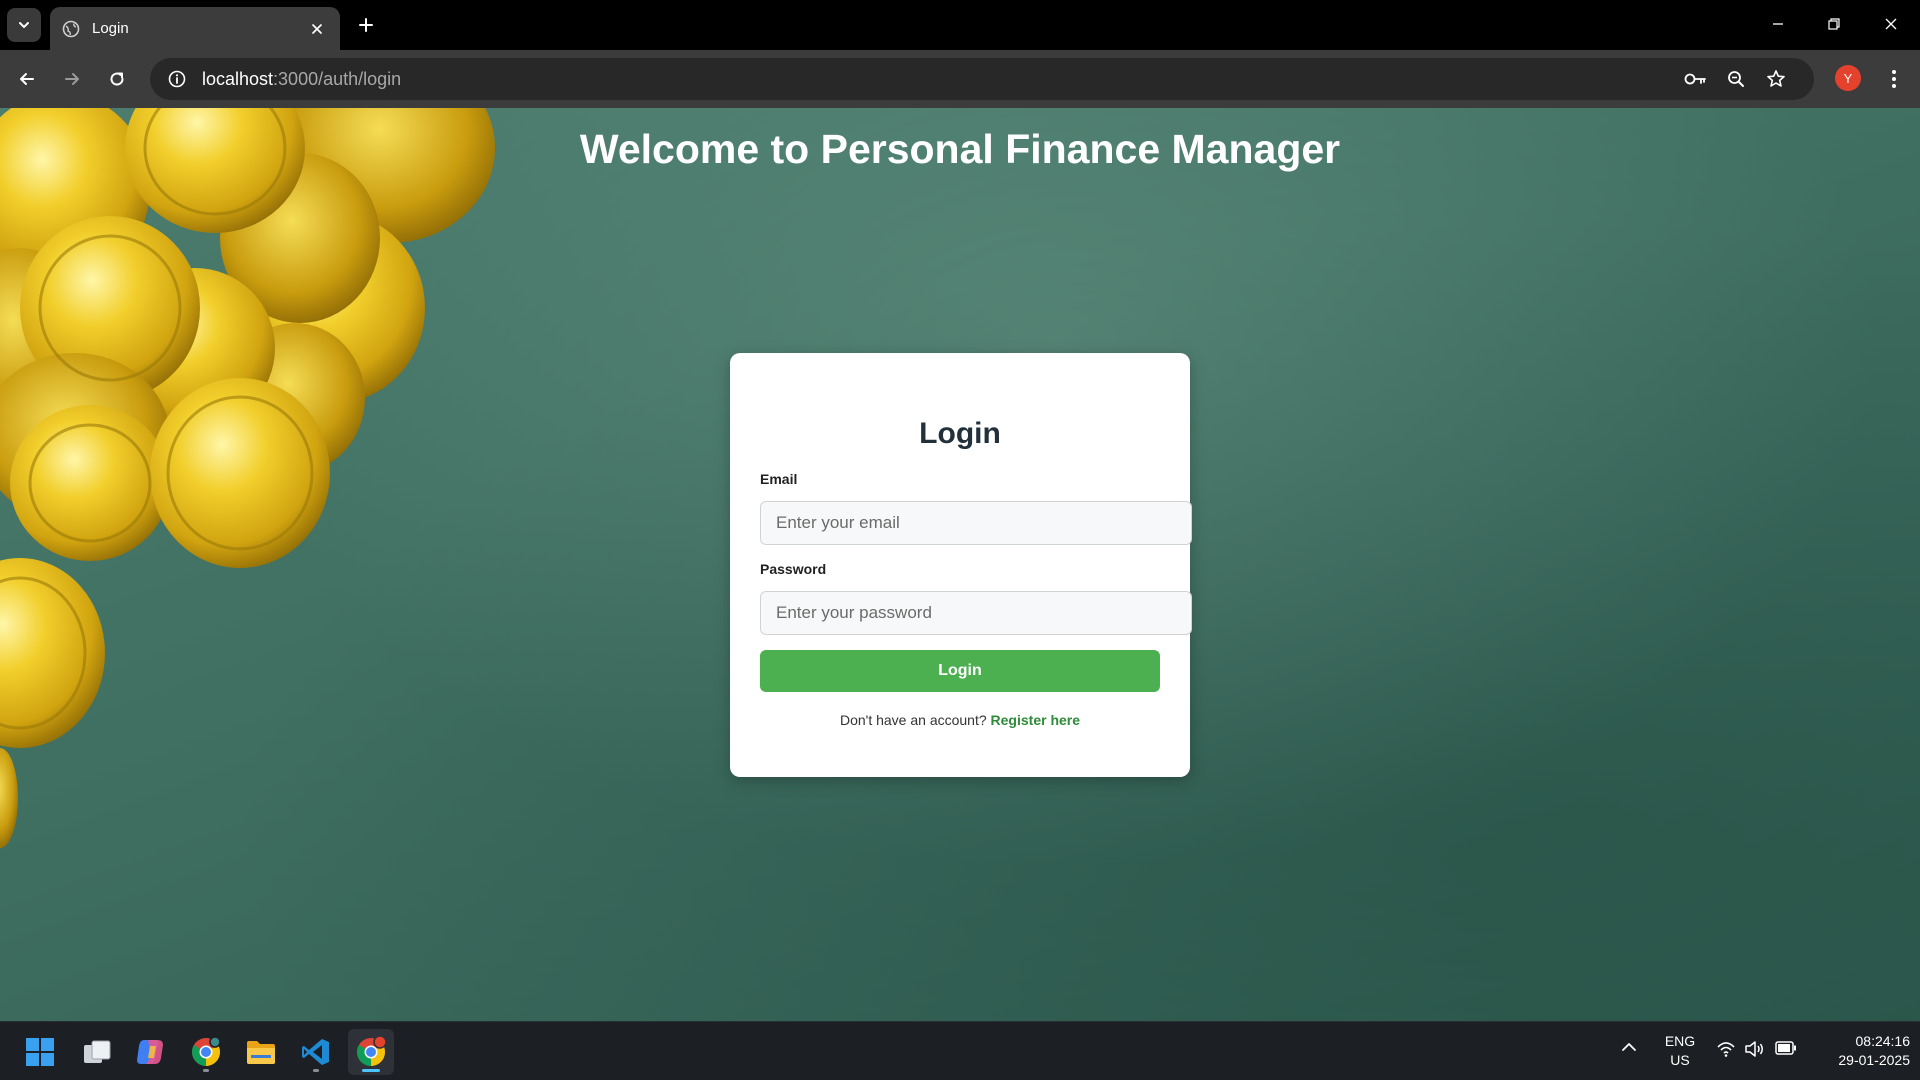 Image resolution: width=1920 pixels, height=1080 pixels. I want to click on register-prompt: Don't have an account? Register here, so click(960, 720).